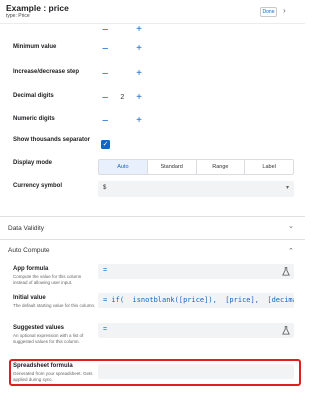  I want to click on thousands-separator-label: Show thousands separator, so click(52, 140).